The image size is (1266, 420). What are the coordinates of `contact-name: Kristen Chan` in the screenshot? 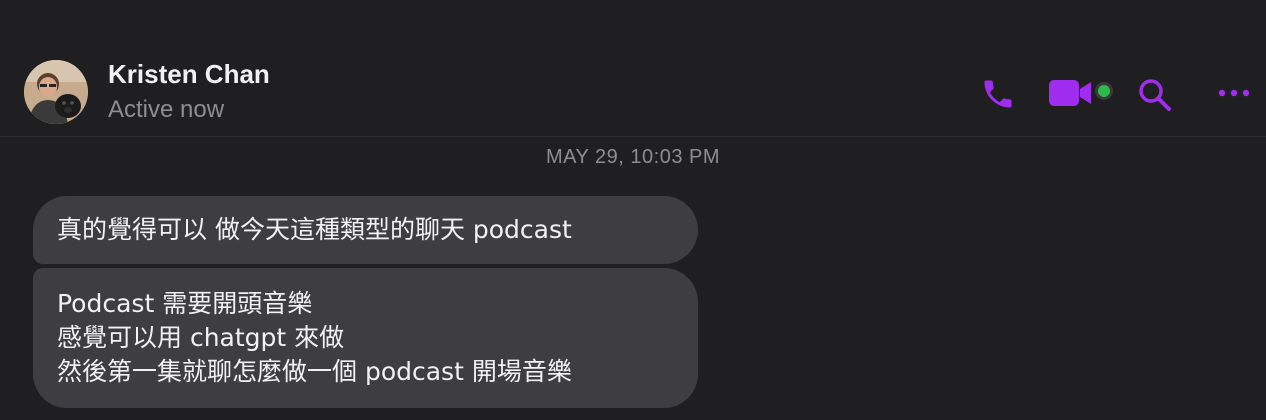 It's located at (189, 74).